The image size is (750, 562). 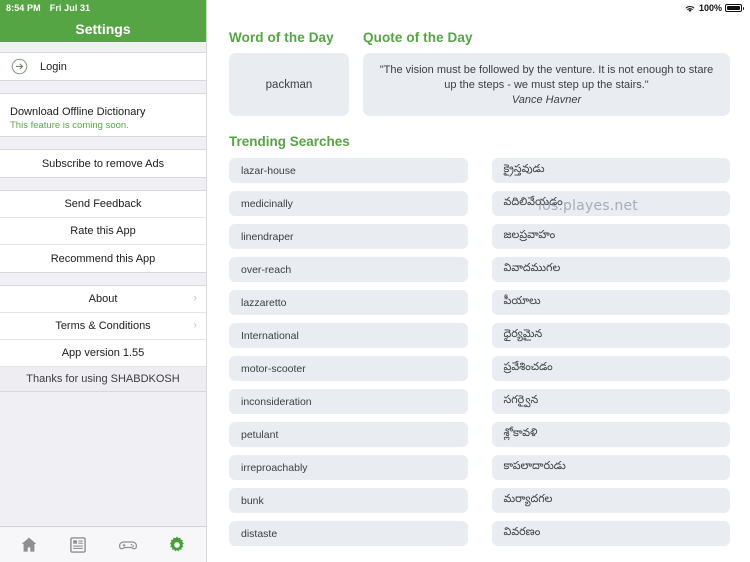 I want to click on status-right-group: 100%, so click(x=714, y=8).